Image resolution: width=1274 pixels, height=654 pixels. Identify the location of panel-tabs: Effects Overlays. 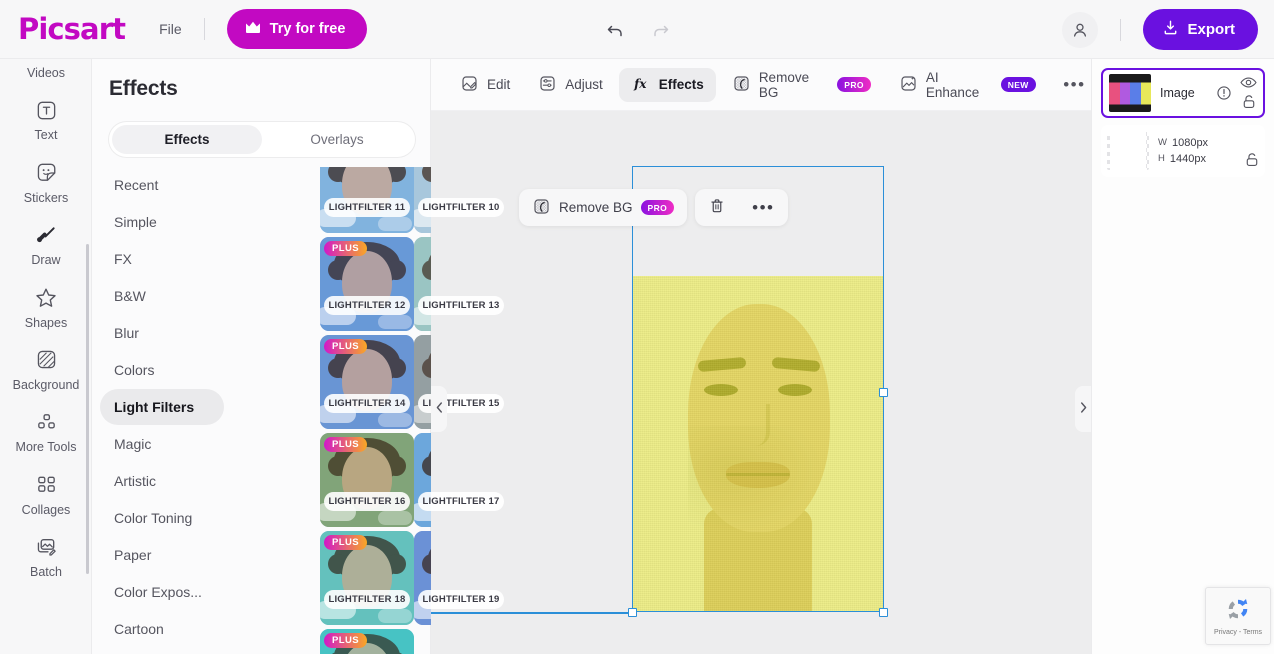
(262, 139).